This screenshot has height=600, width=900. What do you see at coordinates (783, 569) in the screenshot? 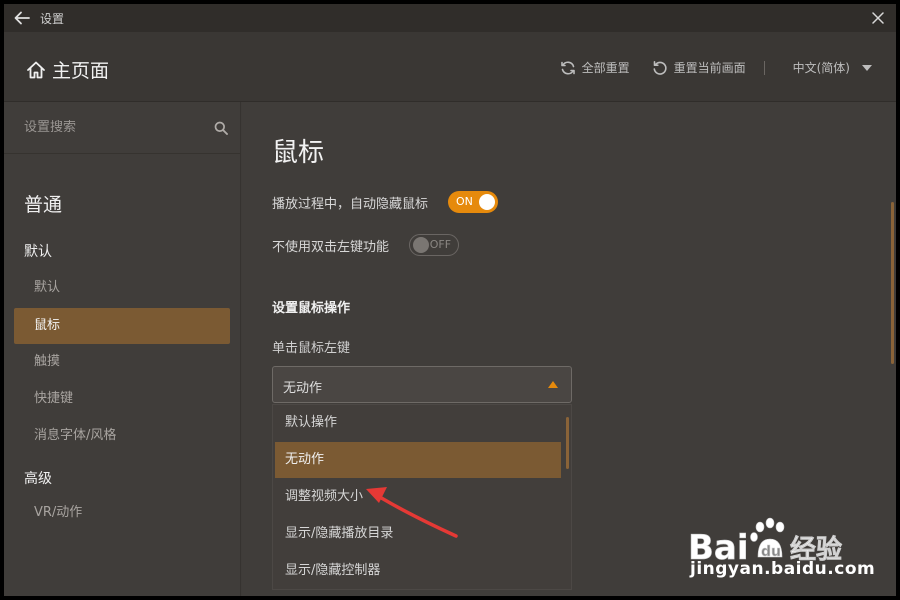
I see `watermark-url: jingyan.baidu.com` at bounding box center [783, 569].